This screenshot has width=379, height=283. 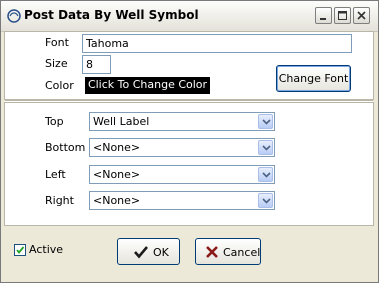 I want to click on maximize-button, so click(x=342, y=15).